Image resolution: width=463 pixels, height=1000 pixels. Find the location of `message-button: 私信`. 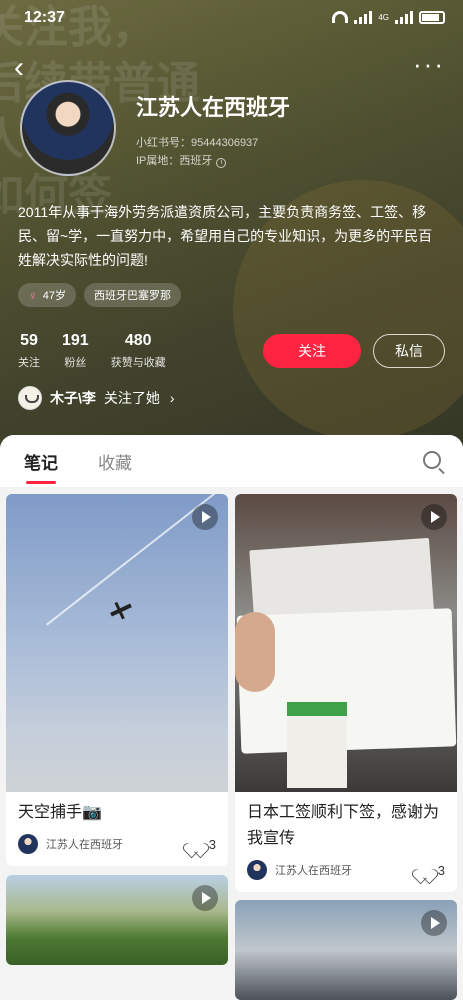

message-button: 私信 is located at coordinates (409, 351).